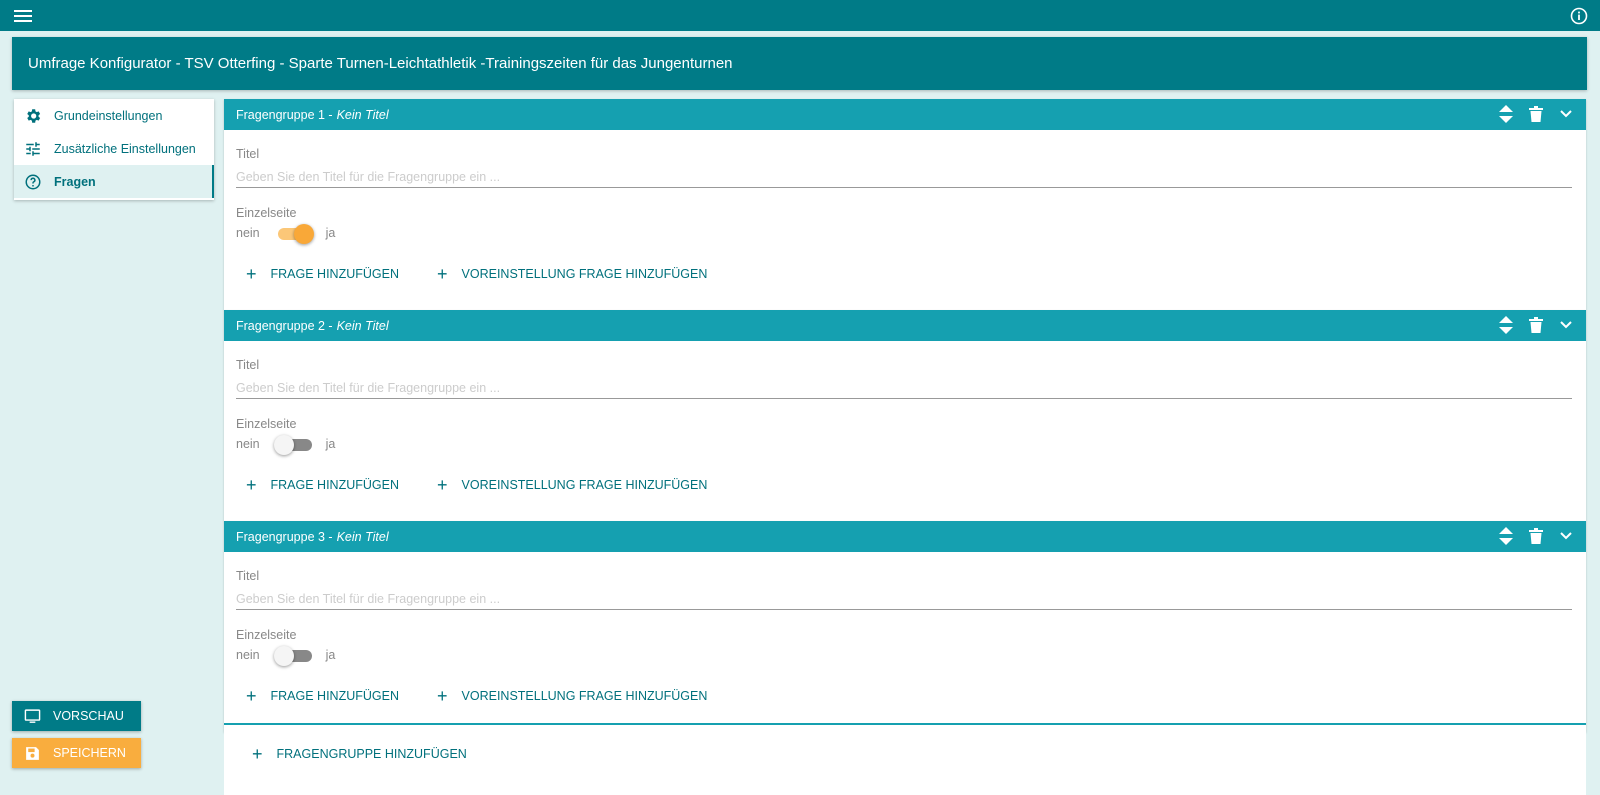  Describe the element at coordinates (284, 536) in the screenshot. I see `question-group-title: Fragengruppe 3 -` at that location.